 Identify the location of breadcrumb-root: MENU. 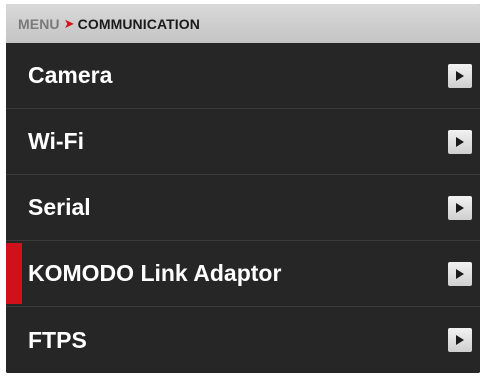
(39, 24).